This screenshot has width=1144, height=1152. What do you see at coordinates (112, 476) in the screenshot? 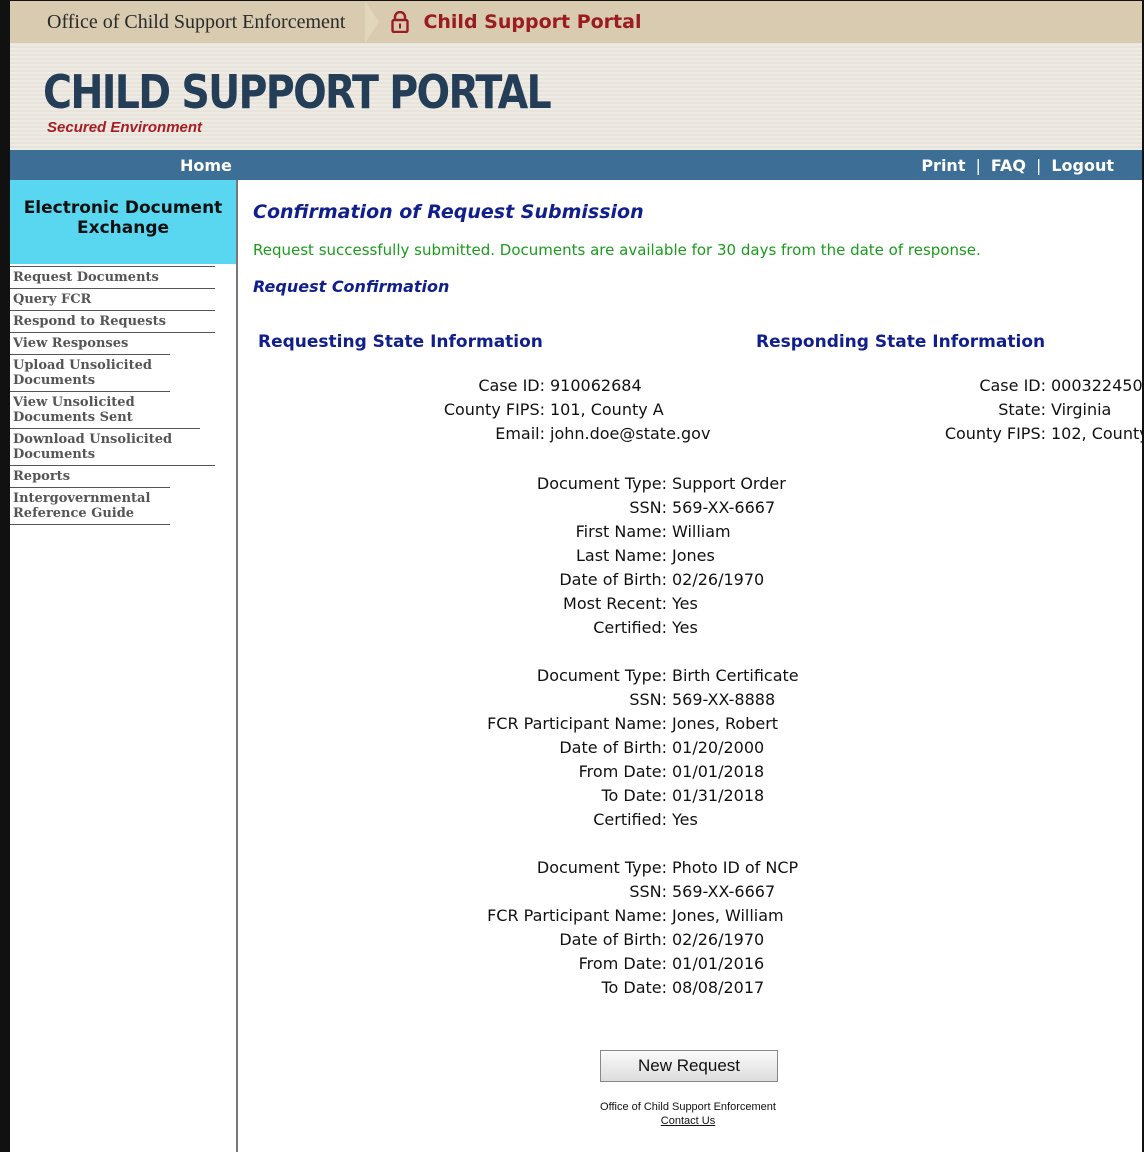
I see `sidebar-item-reports: Reports` at bounding box center [112, 476].